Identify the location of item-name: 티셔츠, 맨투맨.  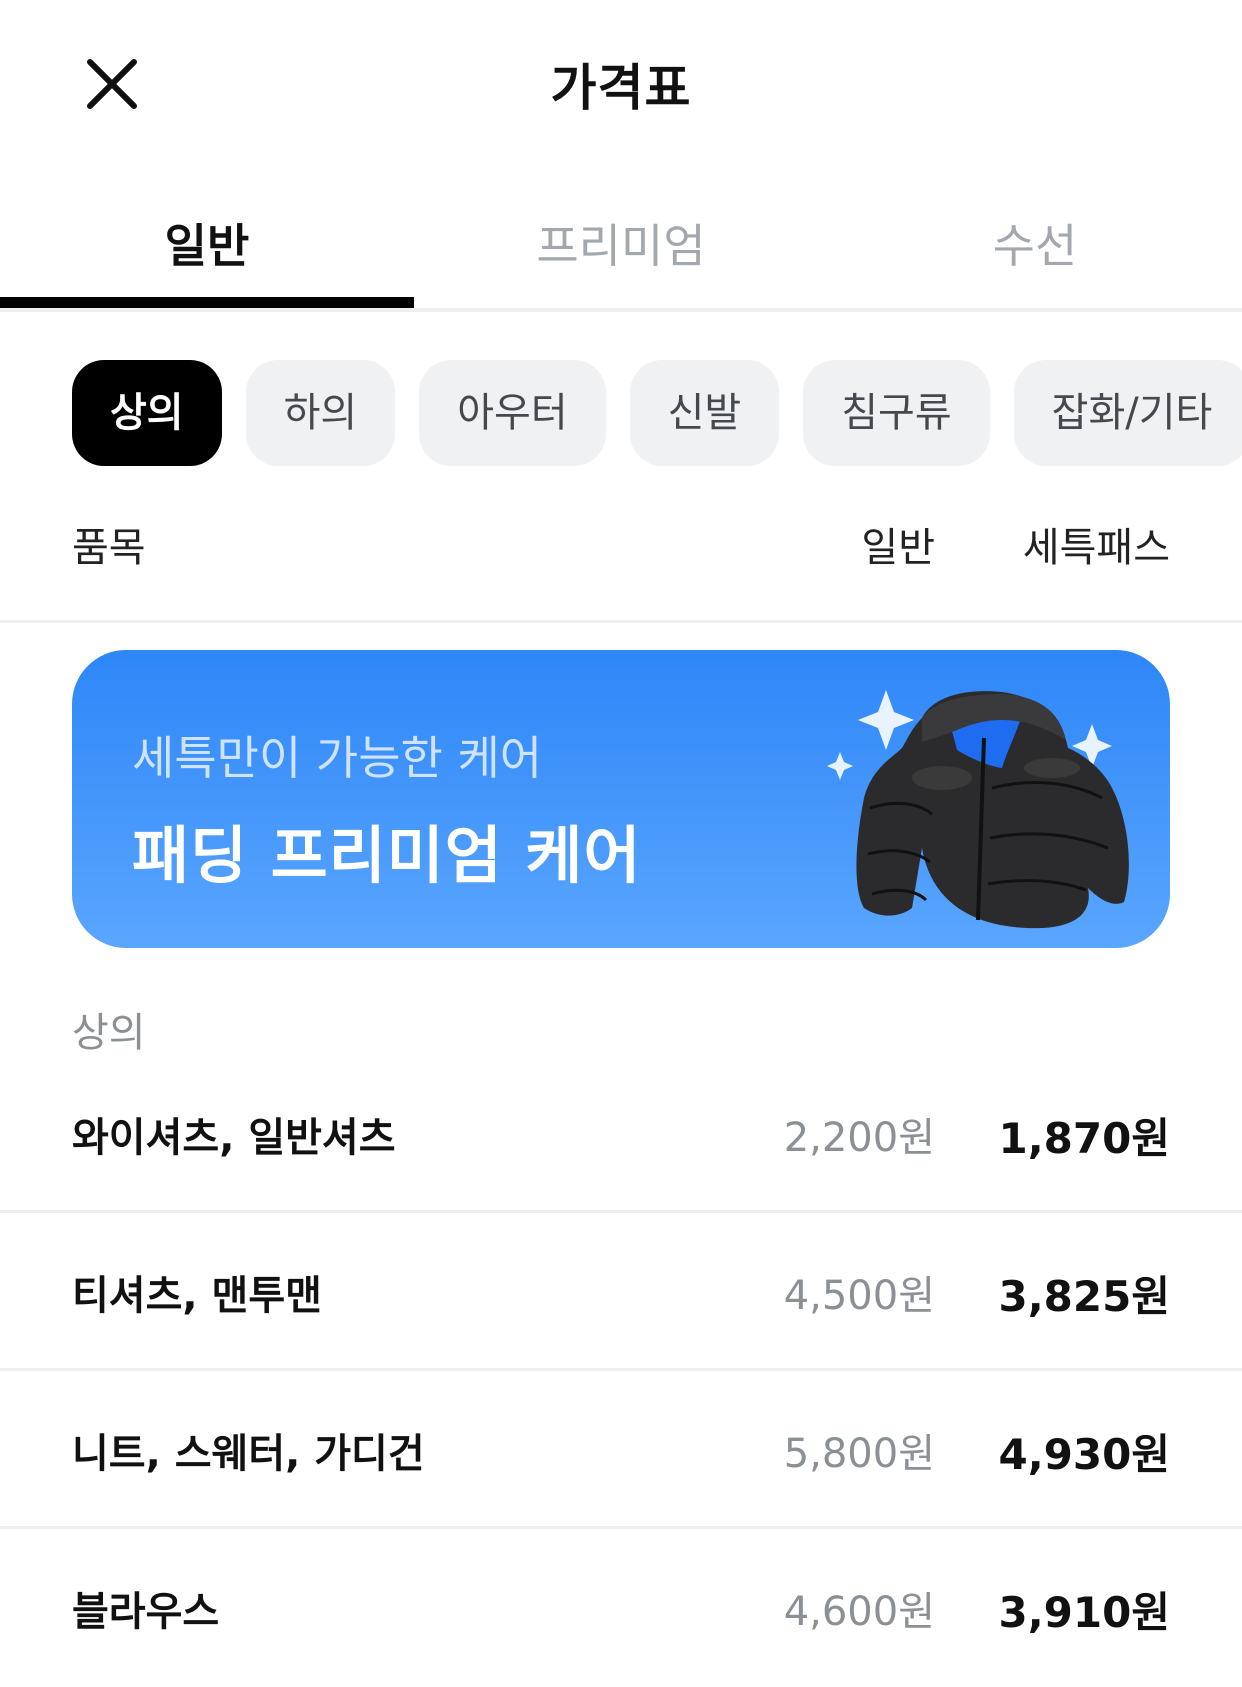
(197, 1296).